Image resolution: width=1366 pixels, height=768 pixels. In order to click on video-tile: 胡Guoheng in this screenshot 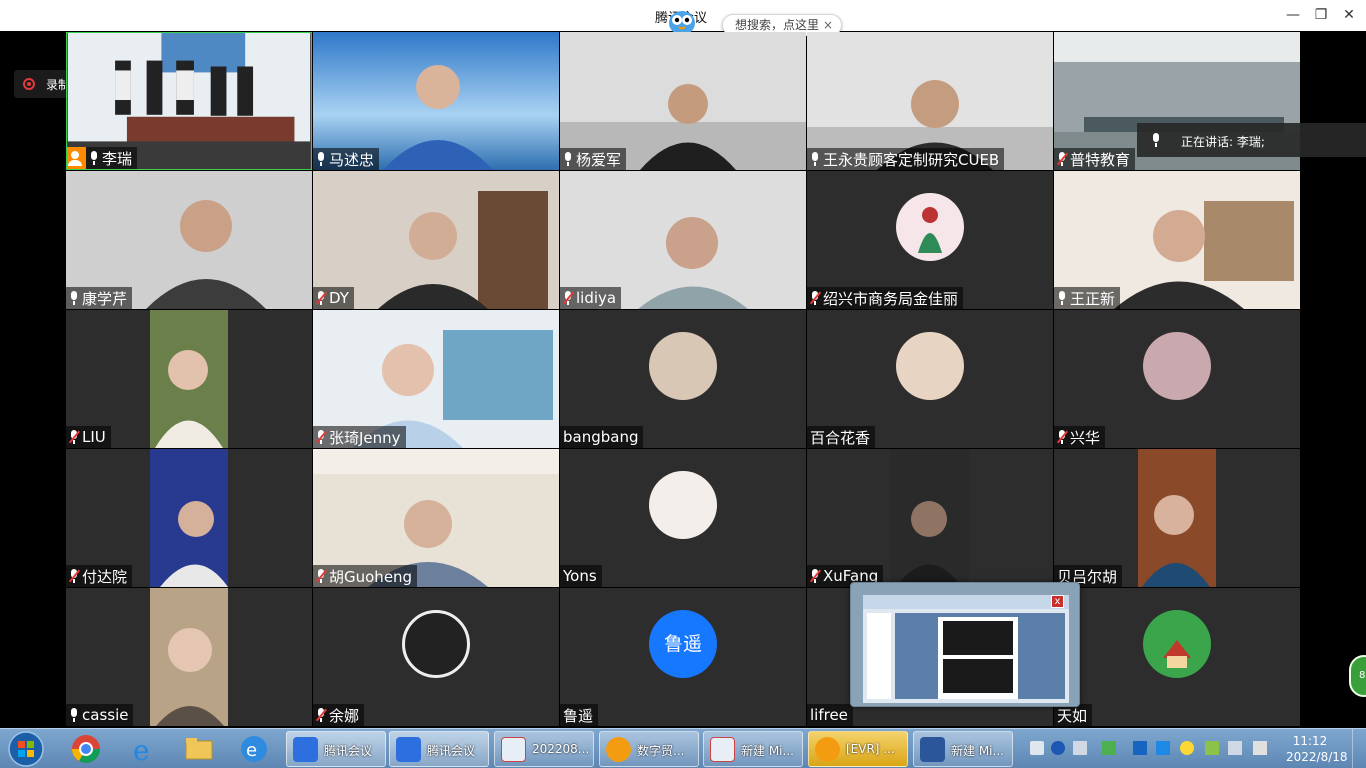, I will do `click(436, 518)`.